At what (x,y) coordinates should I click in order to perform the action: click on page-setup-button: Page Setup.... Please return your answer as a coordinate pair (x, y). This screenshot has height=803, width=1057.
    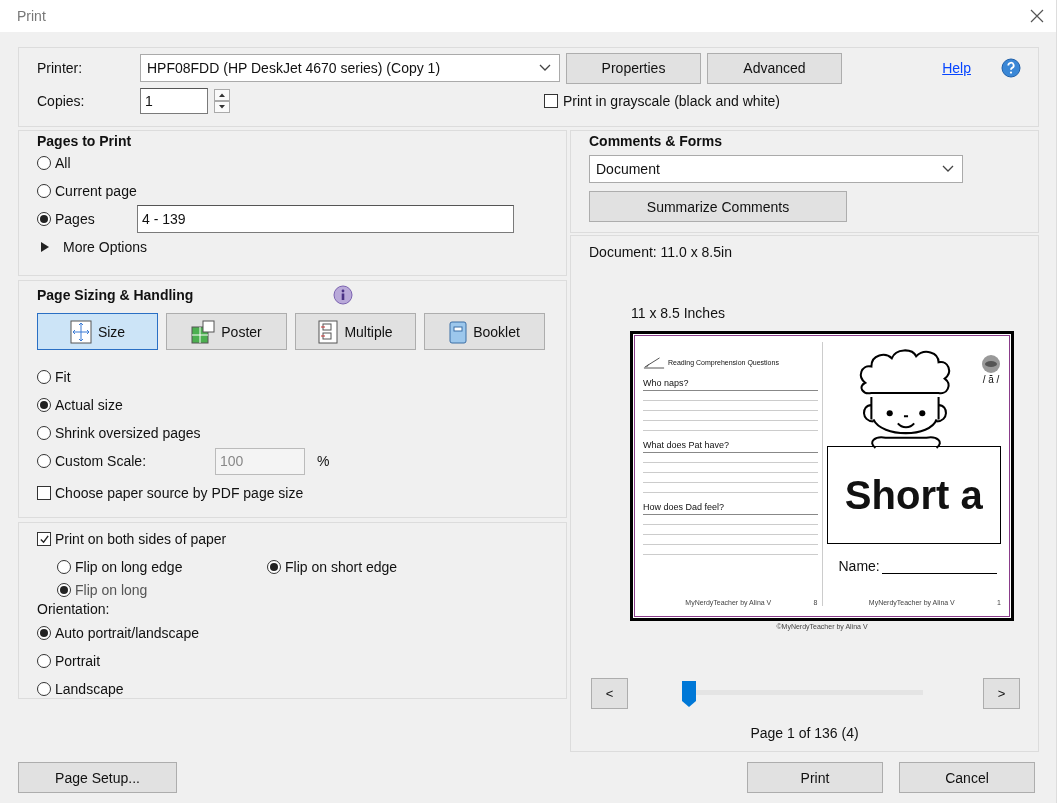
    Looking at the image, I should click on (97, 777).